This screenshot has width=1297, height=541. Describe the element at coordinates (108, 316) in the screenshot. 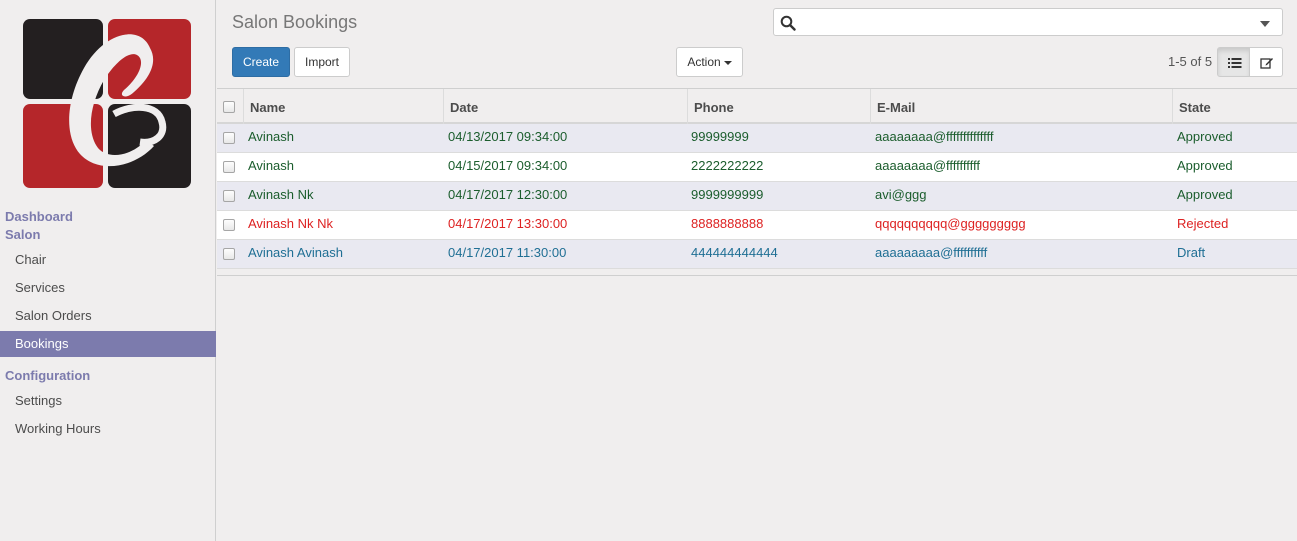

I see `sidebar-item-salon-orders: Salon Orders` at that location.